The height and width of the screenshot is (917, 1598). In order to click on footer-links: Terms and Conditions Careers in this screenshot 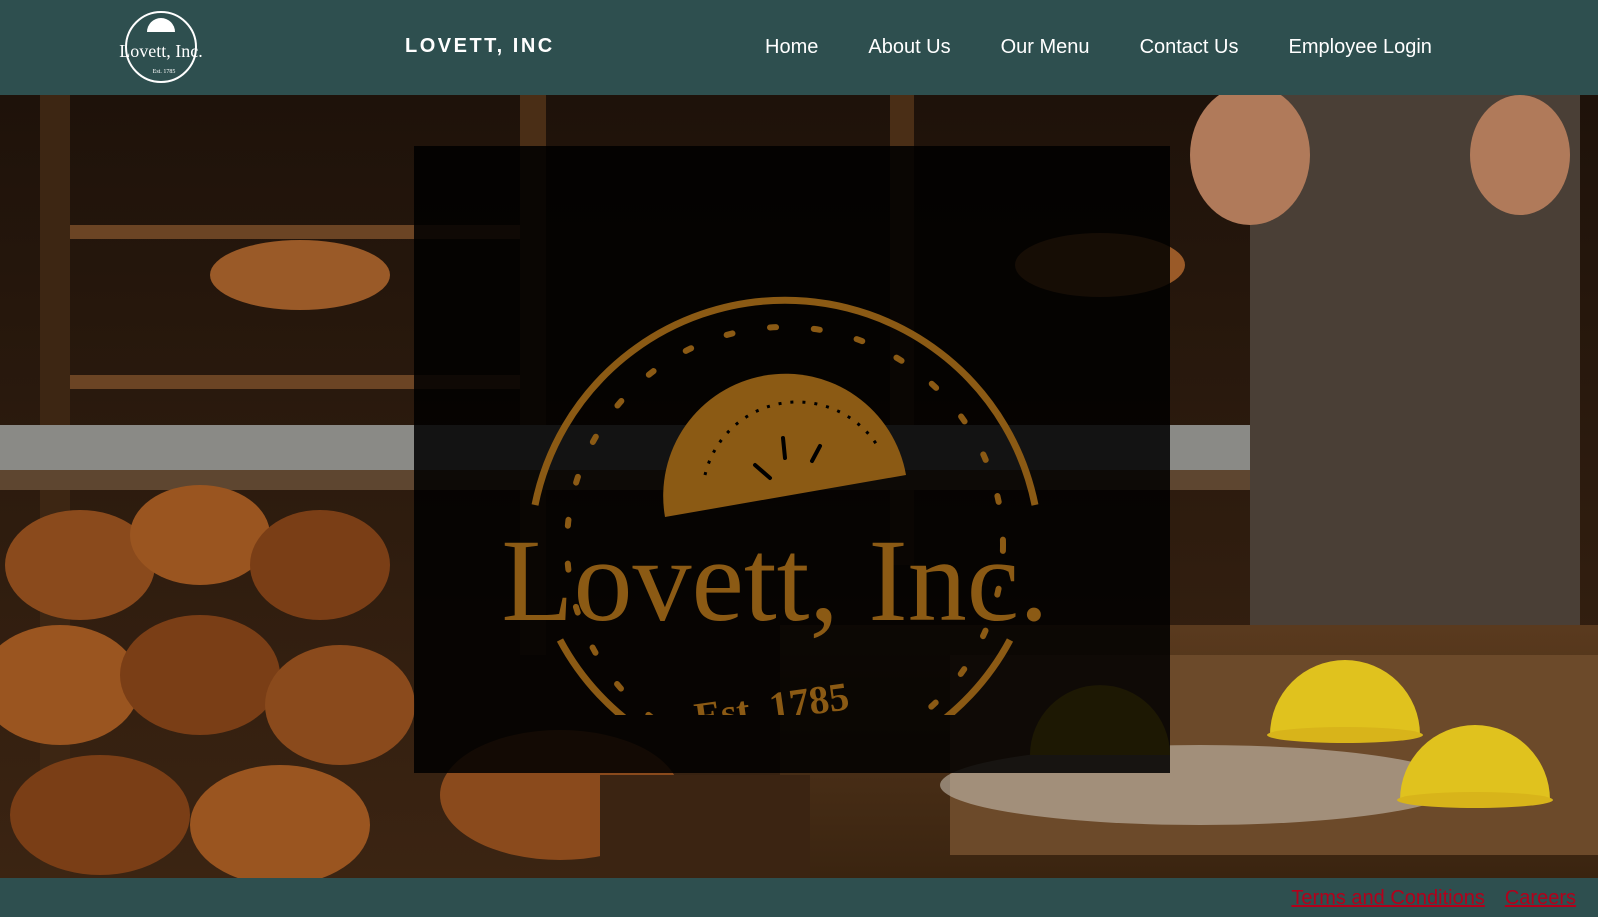, I will do `click(1423, 898)`.